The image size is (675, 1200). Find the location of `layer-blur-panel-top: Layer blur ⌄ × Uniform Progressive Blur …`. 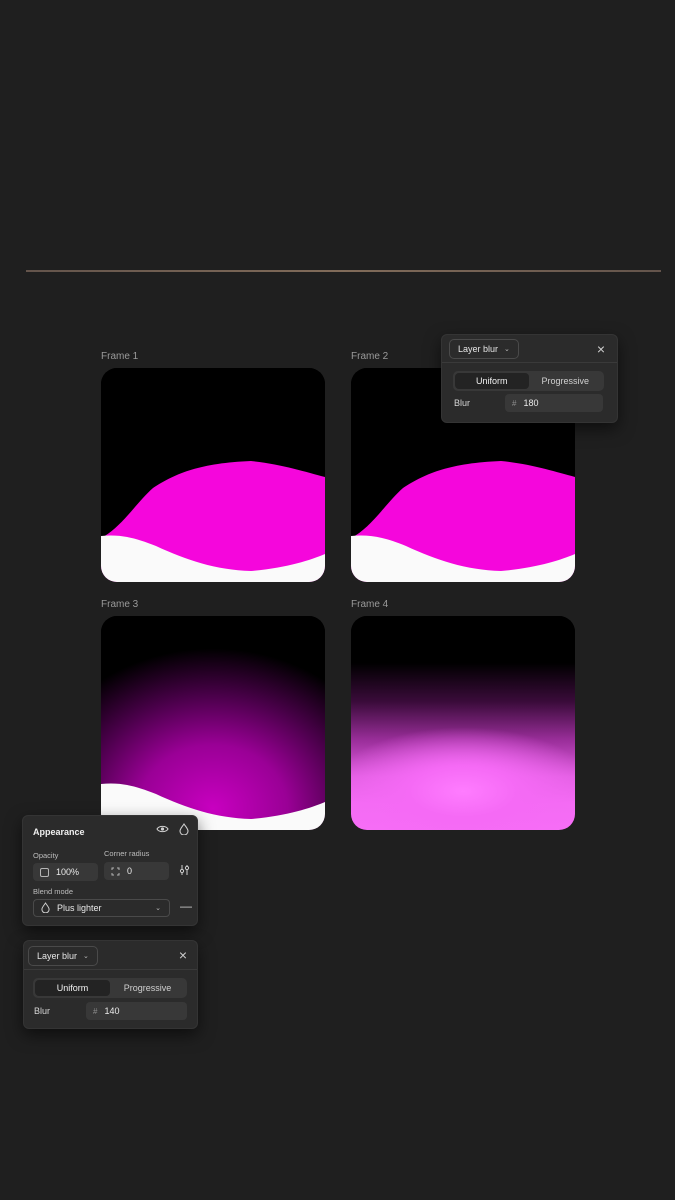

layer-blur-panel-top: Layer blur ⌄ × Uniform Progressive Blur … is located at coordinates (529, 378).